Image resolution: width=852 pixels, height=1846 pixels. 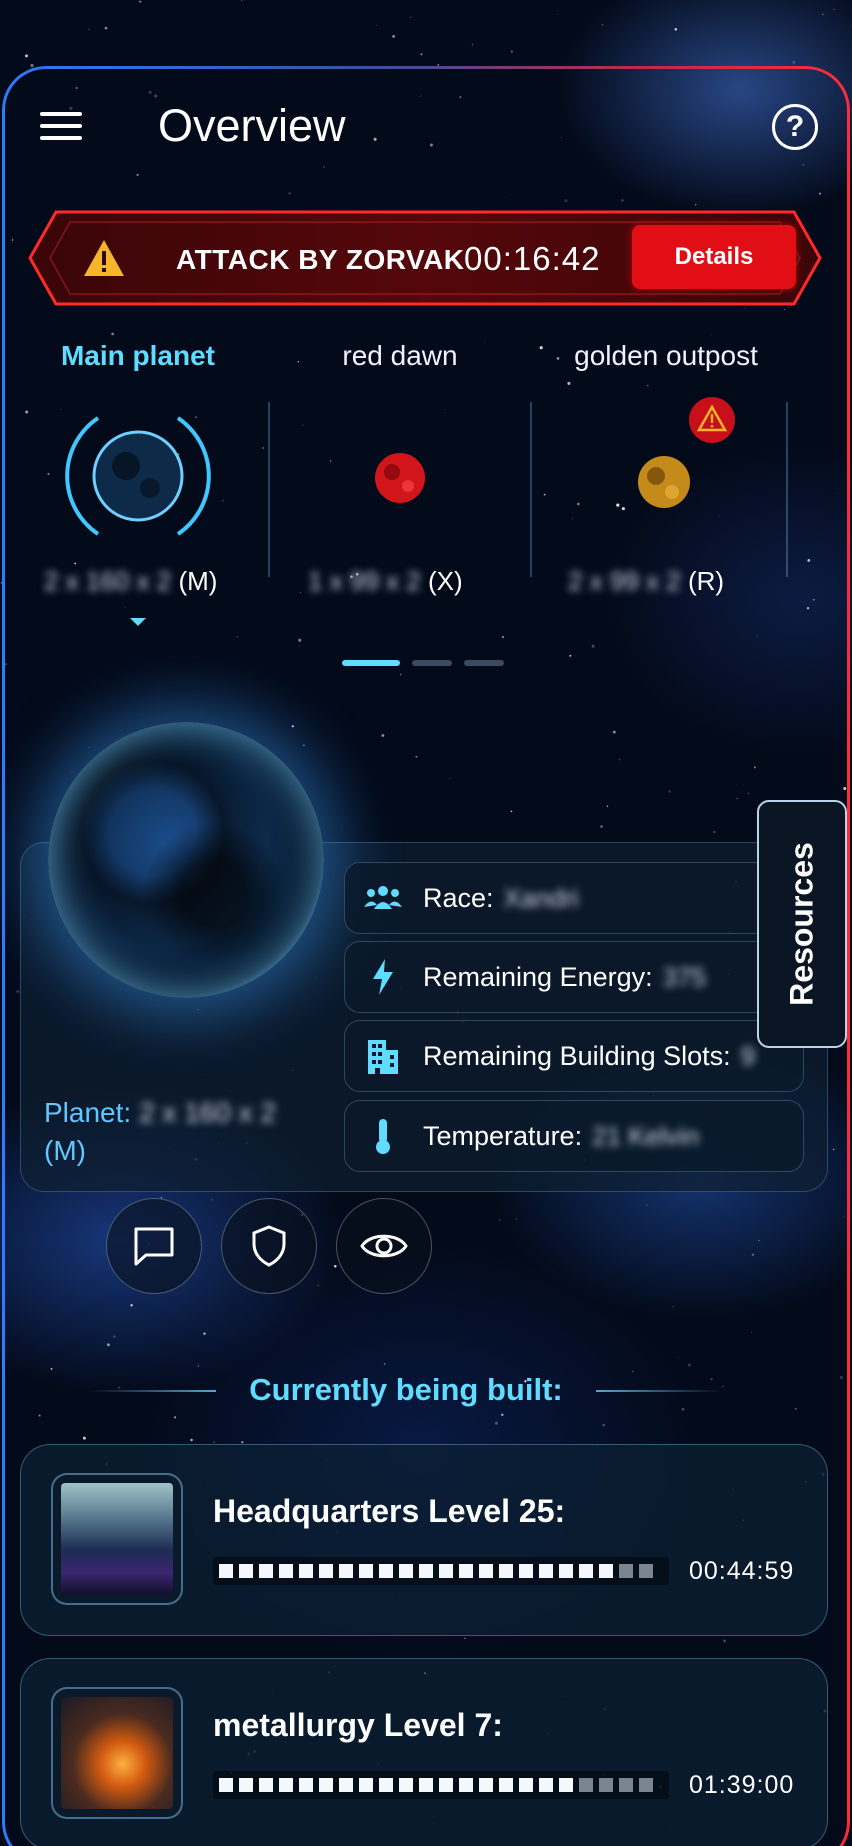 What do you see at coordinates (198, 581) in the screenshot?
I see `size-value: (M)` at bounding box center [198, 581].